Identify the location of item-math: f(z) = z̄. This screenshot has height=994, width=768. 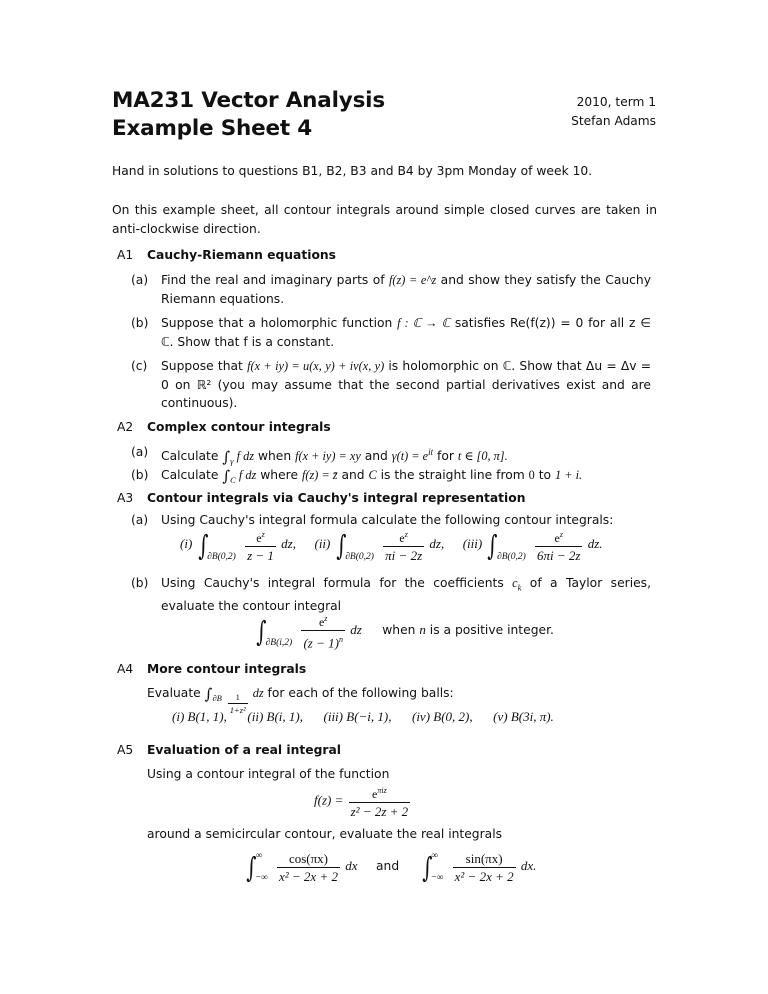
(319, 475).